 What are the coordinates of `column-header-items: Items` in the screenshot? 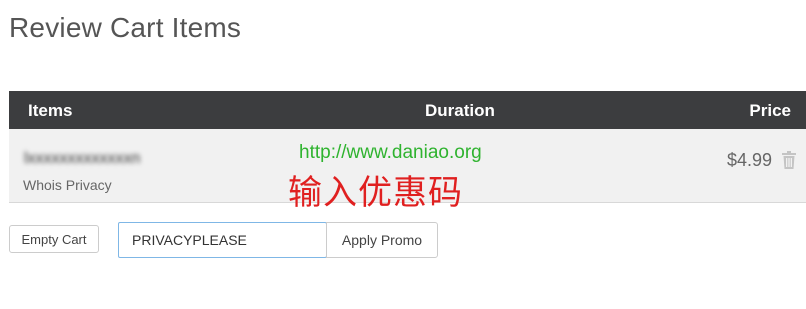 It's located at (50, 110).